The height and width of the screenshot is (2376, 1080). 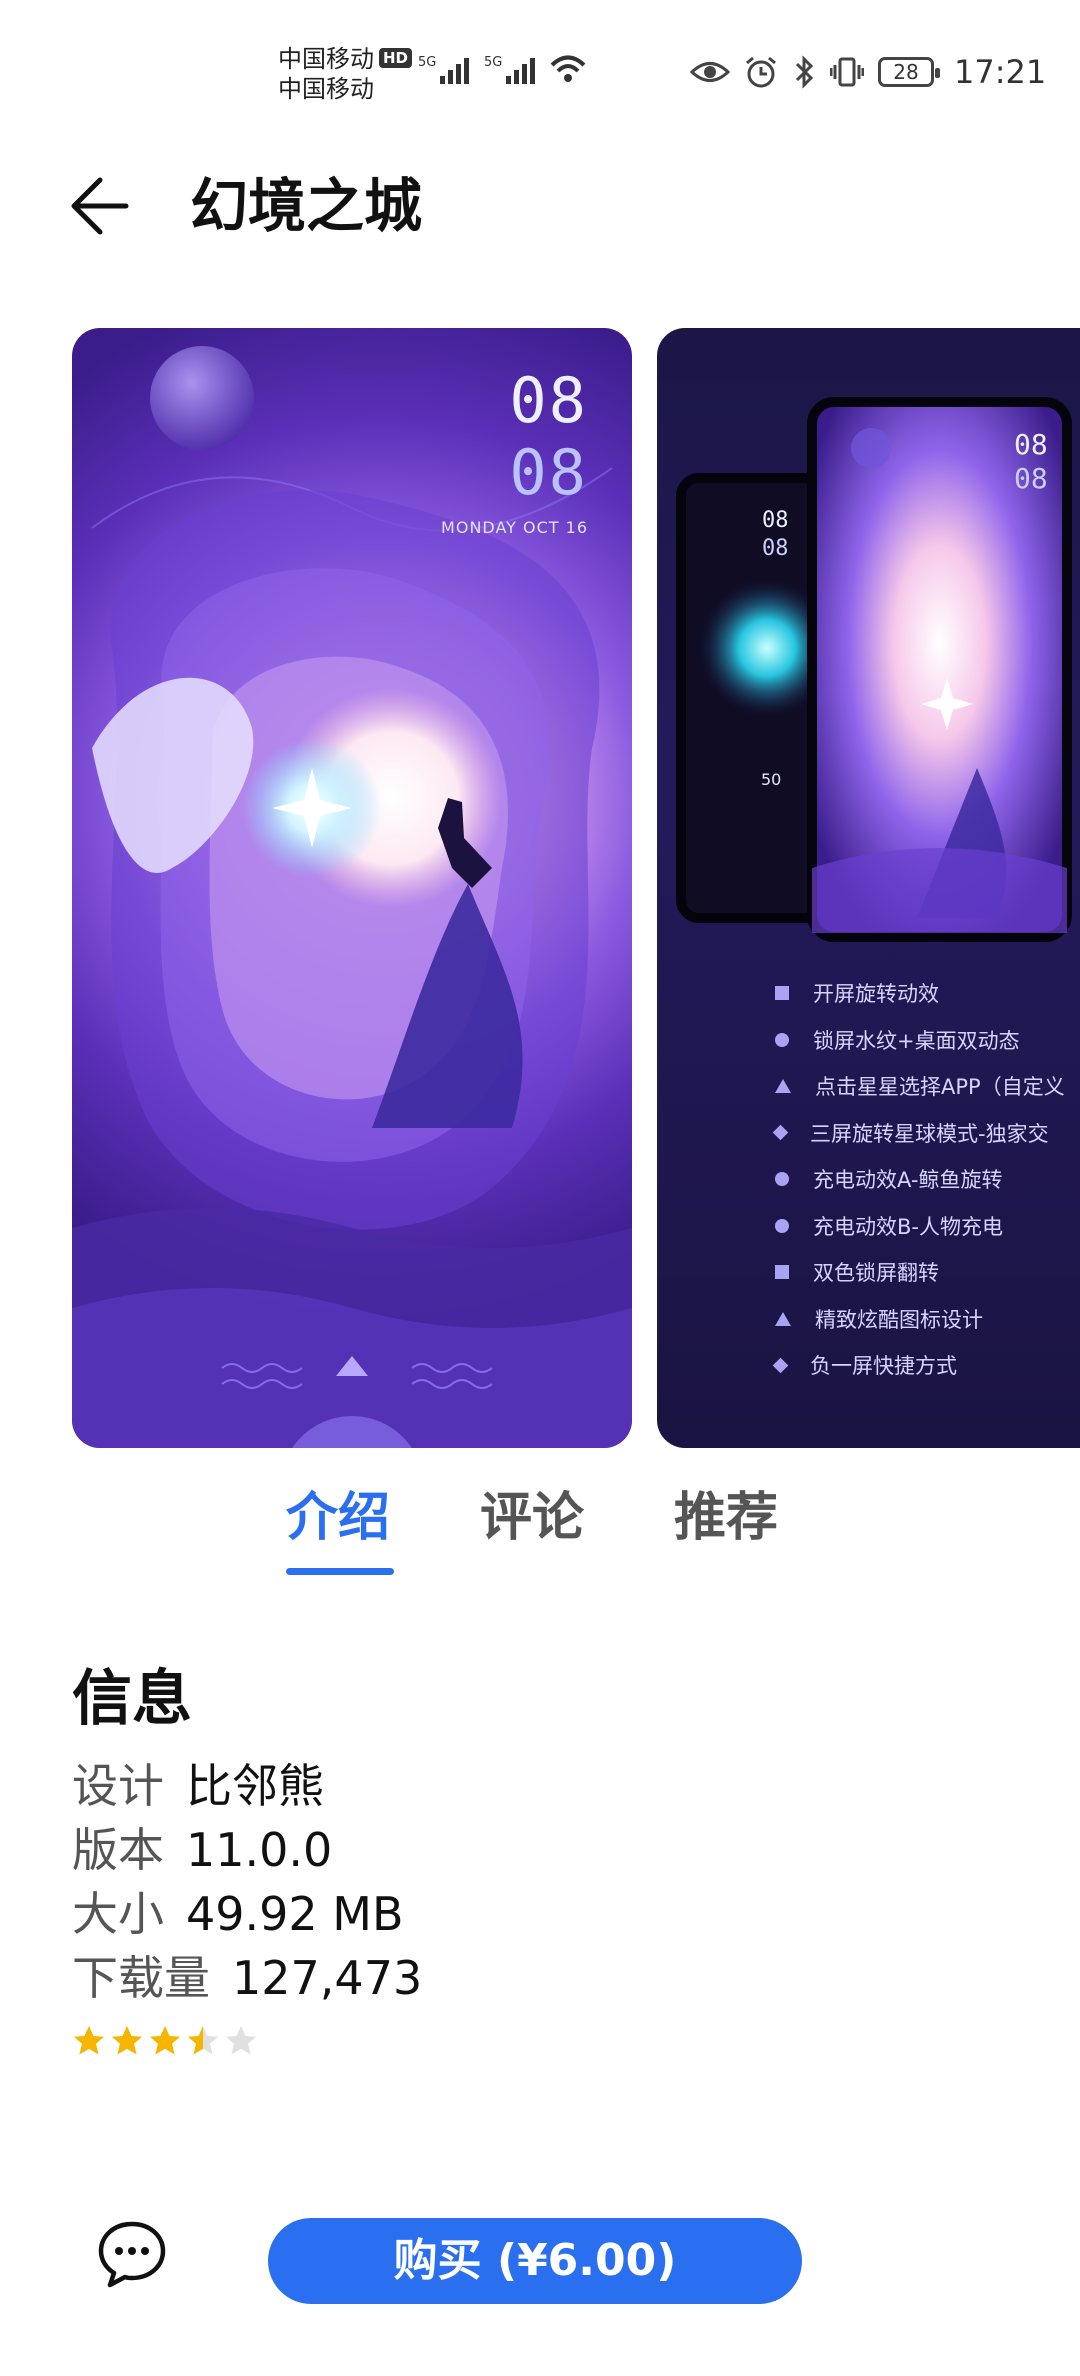 I want to click on network-label-1: 5G, so click(x=427, y=62).